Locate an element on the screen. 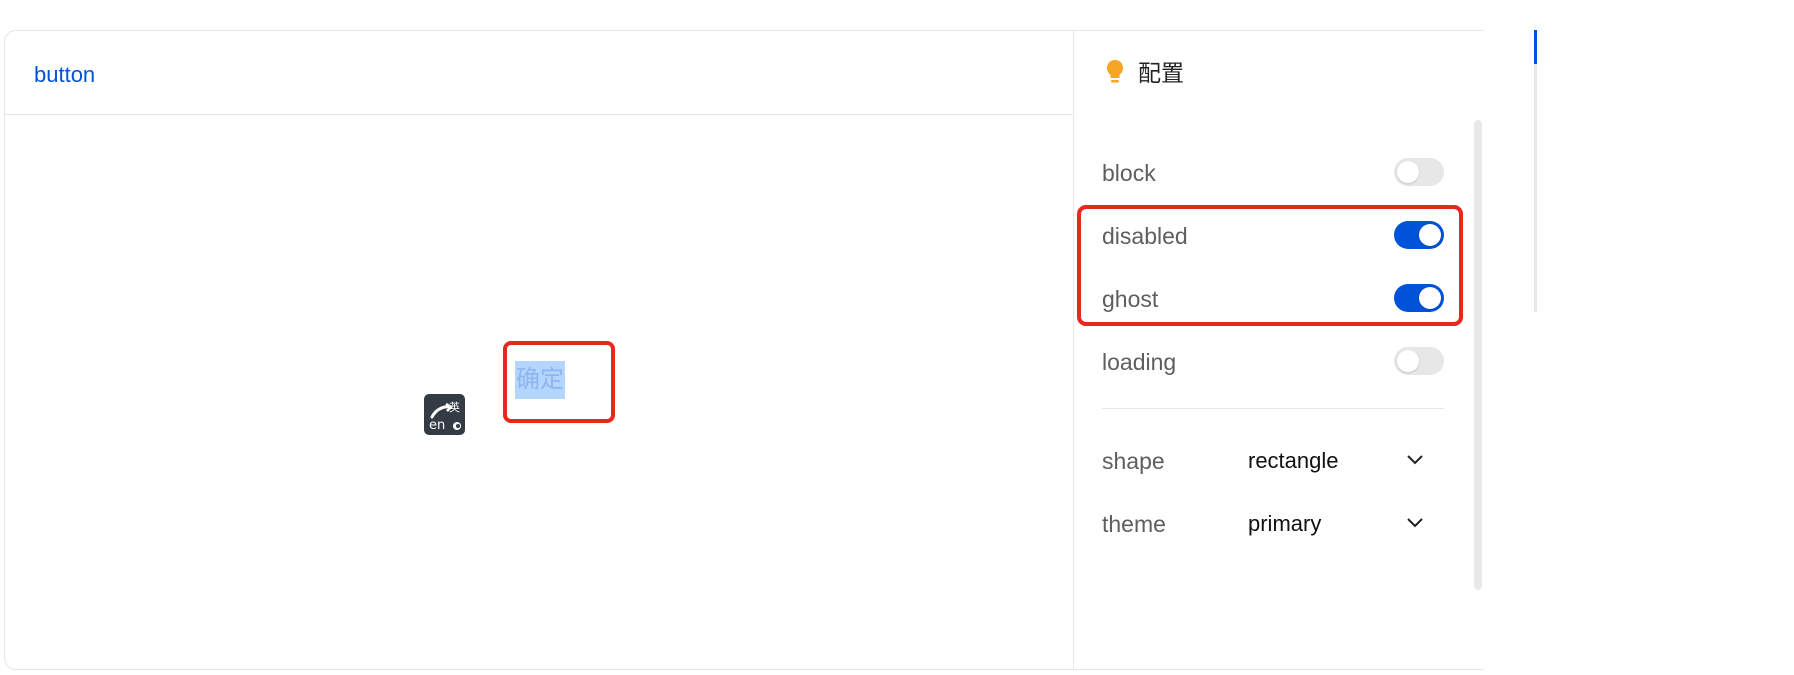  anchor-nav is located at coordinates (1579, 172).